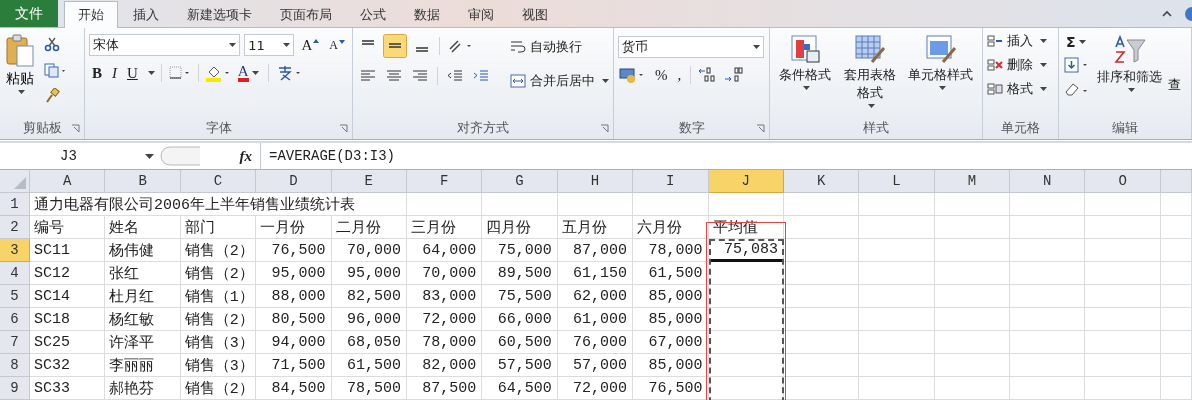 The height and width of the screenshot is (400, 1192). I want to click on column-header: O, so click(1123, 181).